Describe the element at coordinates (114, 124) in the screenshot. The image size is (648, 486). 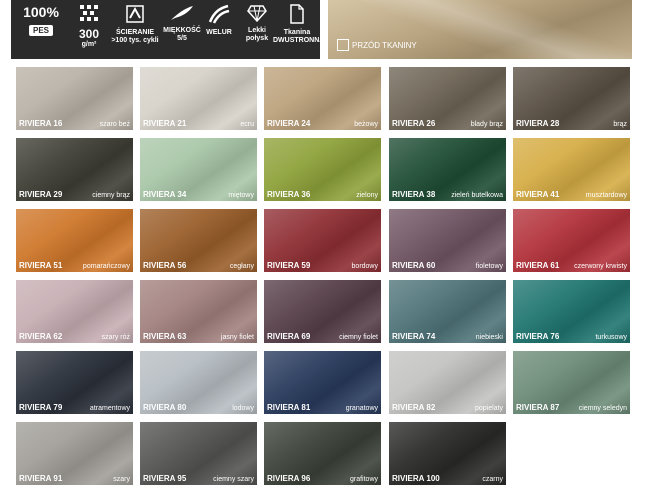
I see `swatch-color-name: szaro beż` at that location.